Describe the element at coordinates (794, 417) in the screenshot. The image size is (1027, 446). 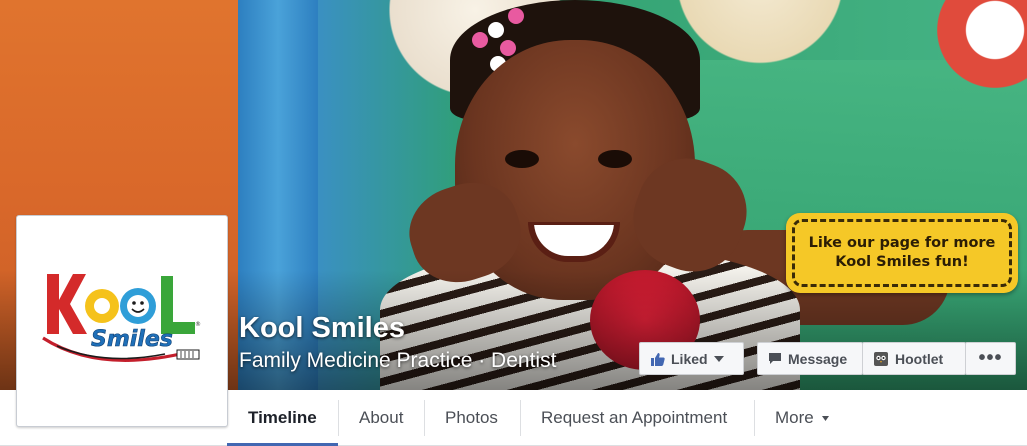
I see `tab-more-label: More` at that location.